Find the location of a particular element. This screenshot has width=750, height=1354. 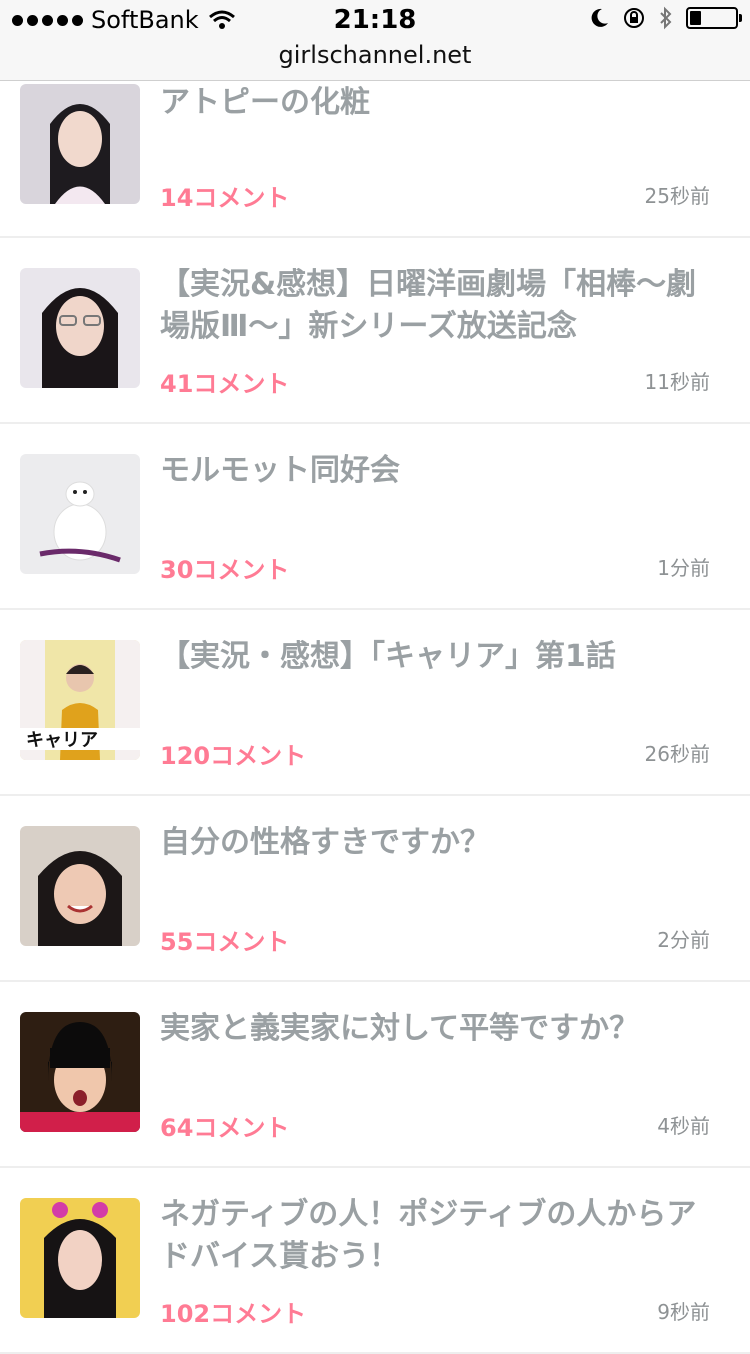

topic-title: モルモット同好会 is located at coordinates (430, 471).